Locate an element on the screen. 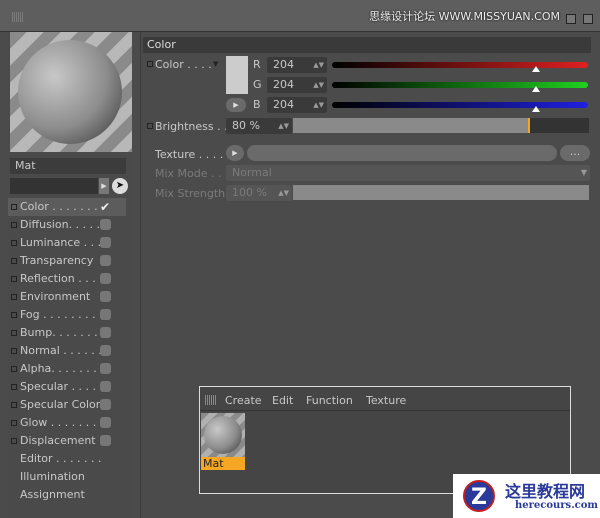 The width and height of the screenshot is (600, 518). close-icon is located at coordinates (588, 19).